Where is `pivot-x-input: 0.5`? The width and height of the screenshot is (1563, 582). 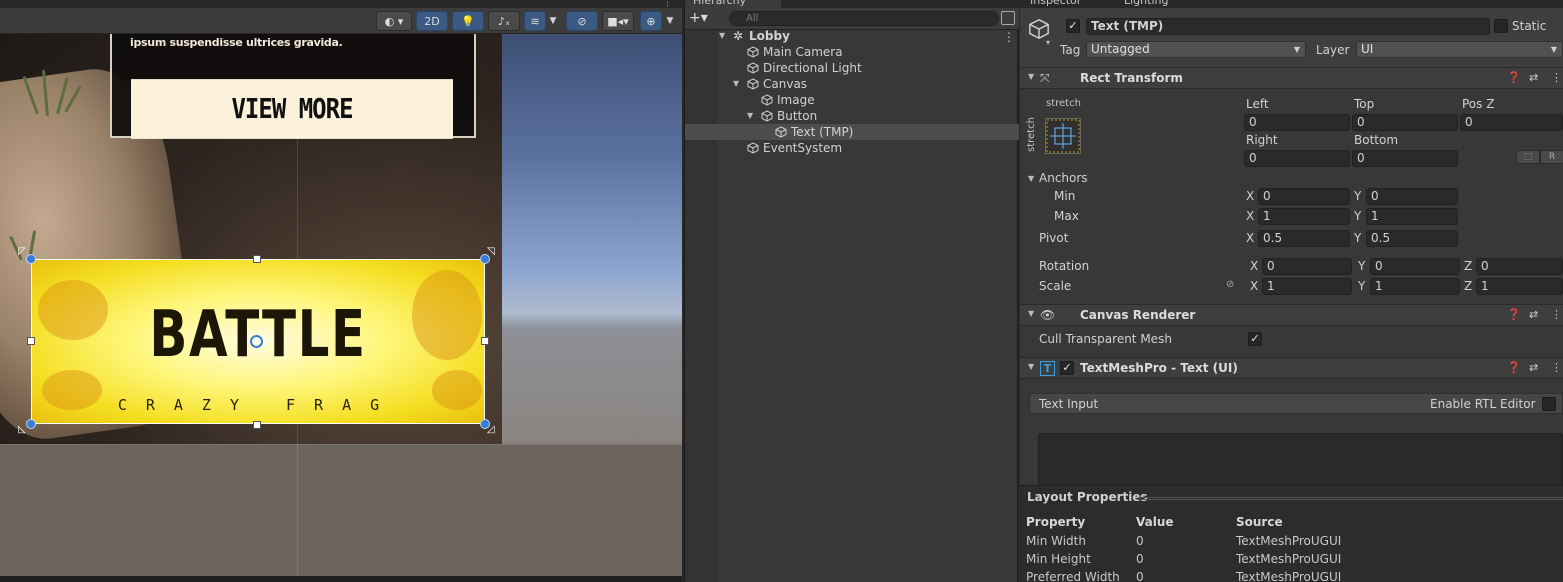
pivot-x-input: 0.5 is located at coordinates (1304, 238).